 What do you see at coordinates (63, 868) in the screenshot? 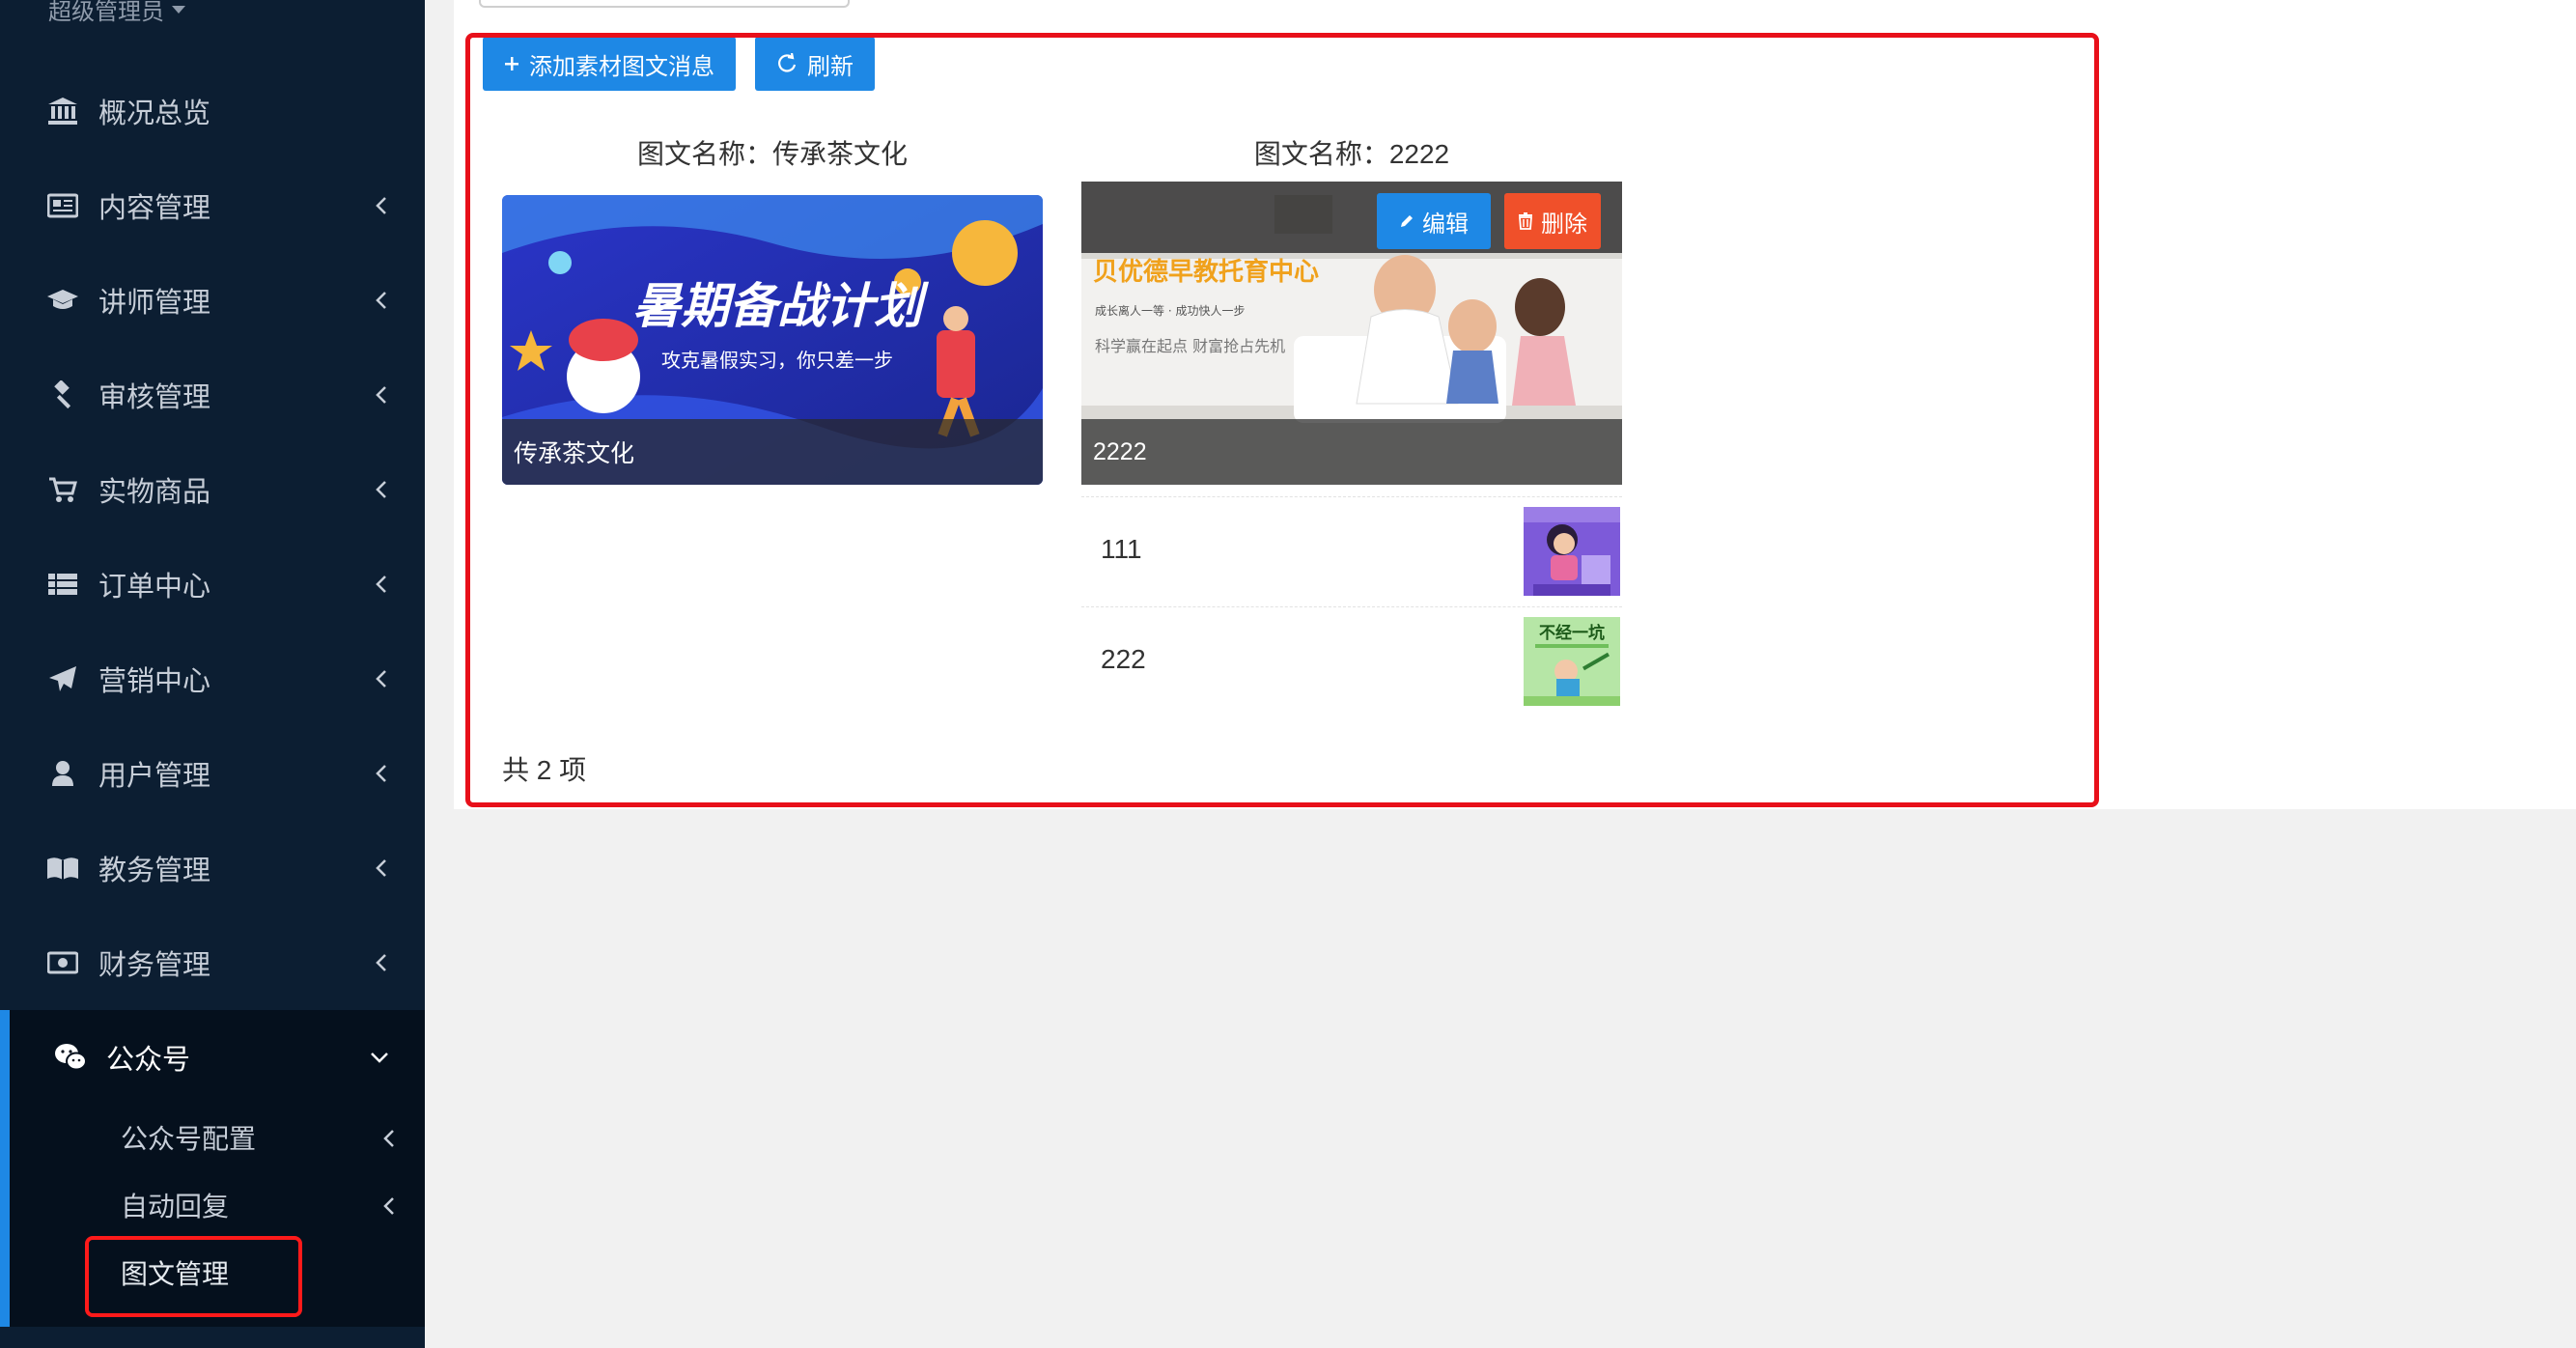
I see `book-icon` at bounding box center [63, 868].